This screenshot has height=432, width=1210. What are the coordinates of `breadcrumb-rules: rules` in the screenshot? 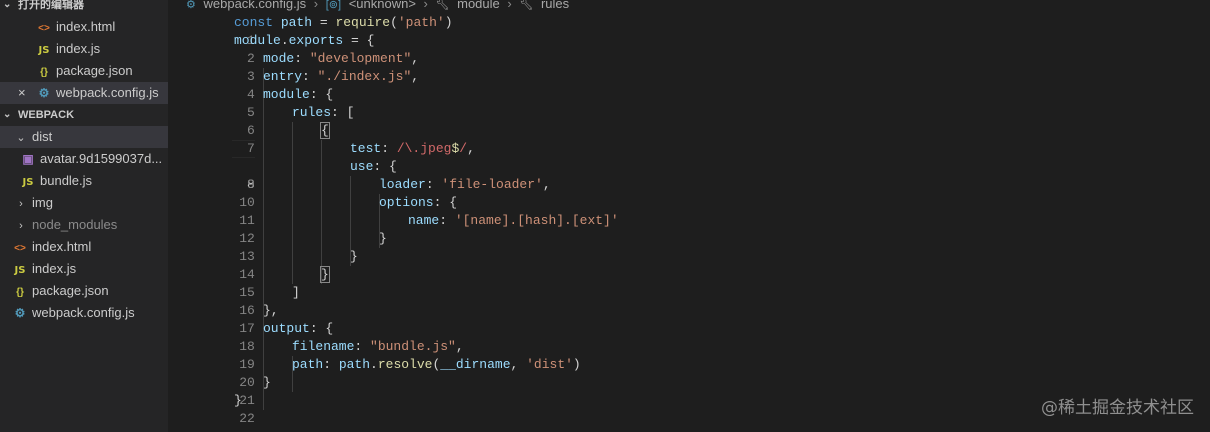 It's located at (555, 5).